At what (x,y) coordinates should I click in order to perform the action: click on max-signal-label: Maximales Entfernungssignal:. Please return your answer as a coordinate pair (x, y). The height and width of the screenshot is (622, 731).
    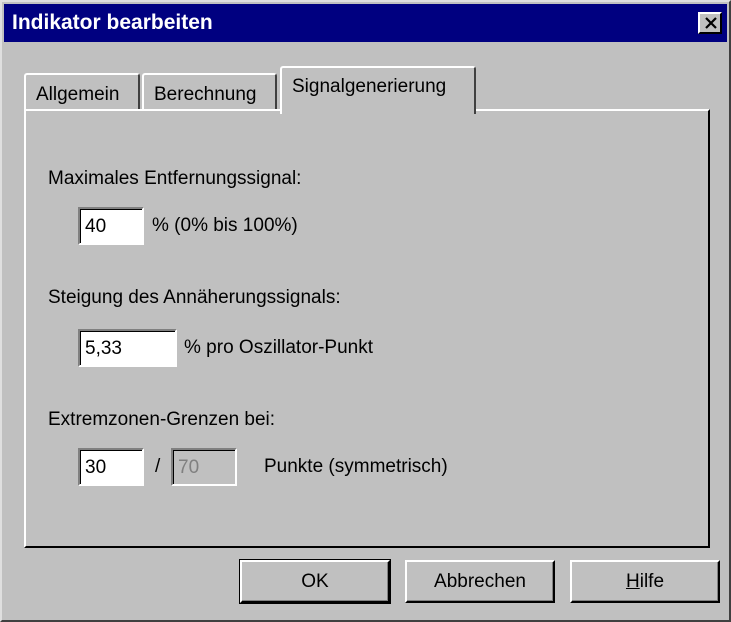
    Looking at the image, I should click on (175, 178).